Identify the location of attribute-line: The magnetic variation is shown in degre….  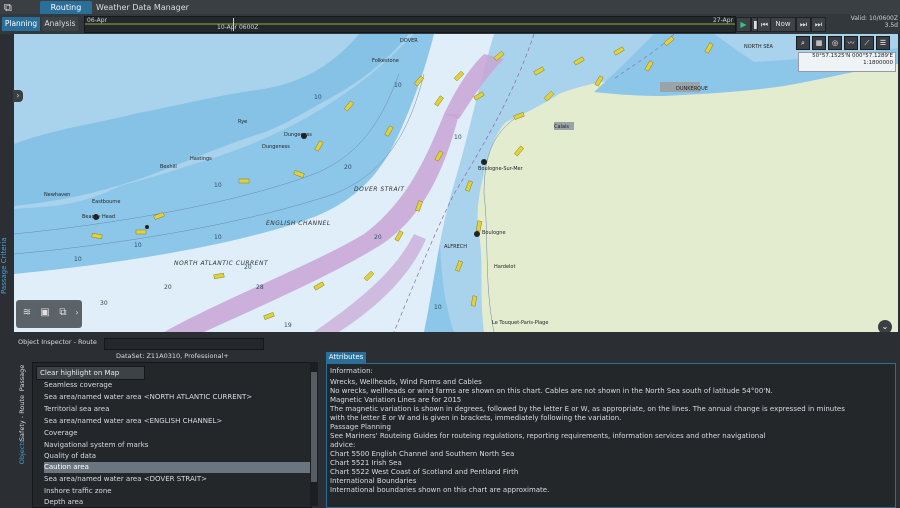
(587, 409).